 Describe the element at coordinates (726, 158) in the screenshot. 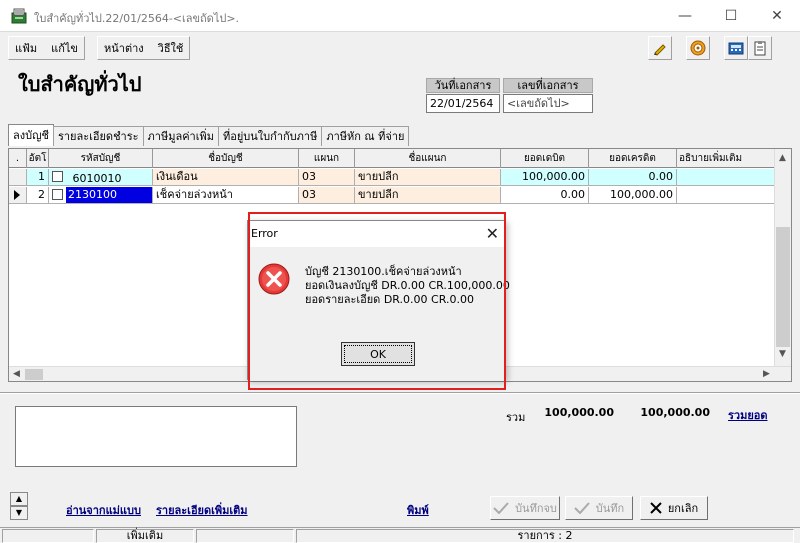

I see `grid-header-note: อธิบายเพิ่มเติม` at that location.